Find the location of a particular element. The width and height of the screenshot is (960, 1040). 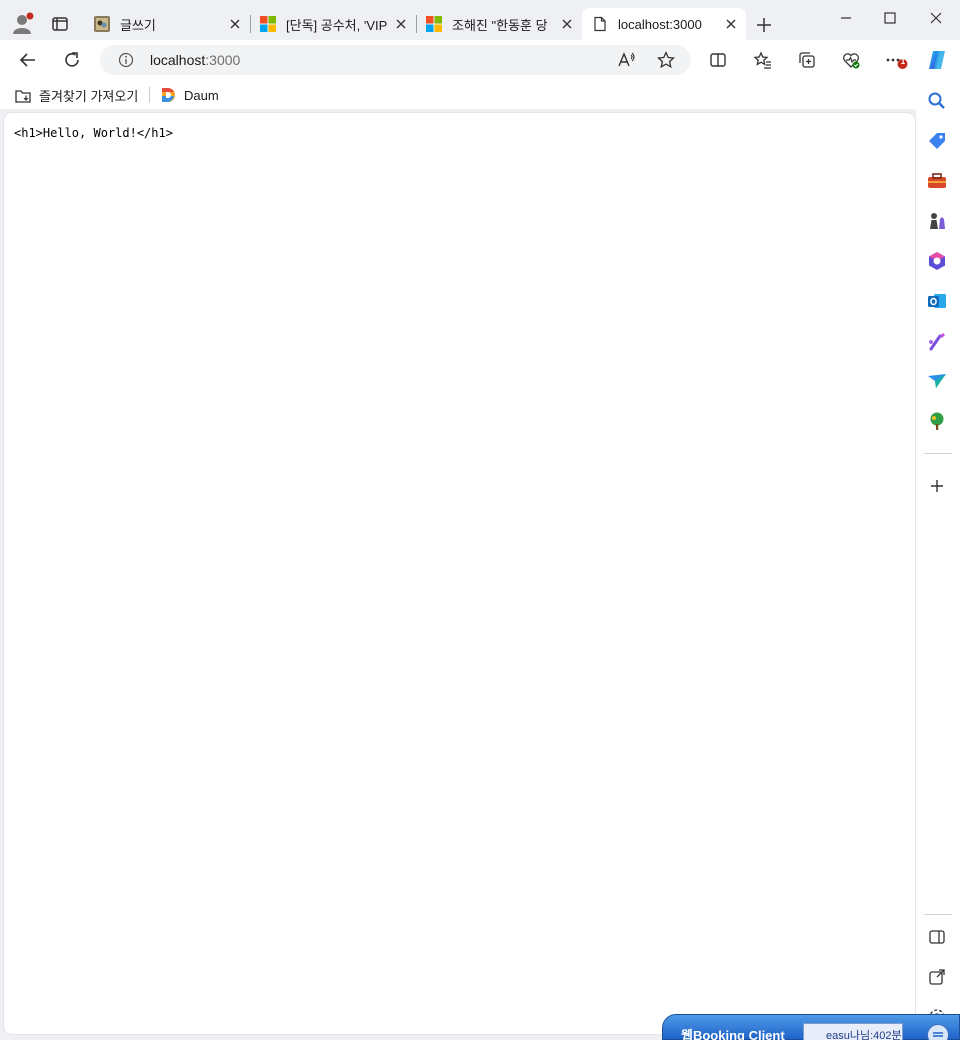

tab-blog-write: 글쓰기 is located at coordinates (167, 24).